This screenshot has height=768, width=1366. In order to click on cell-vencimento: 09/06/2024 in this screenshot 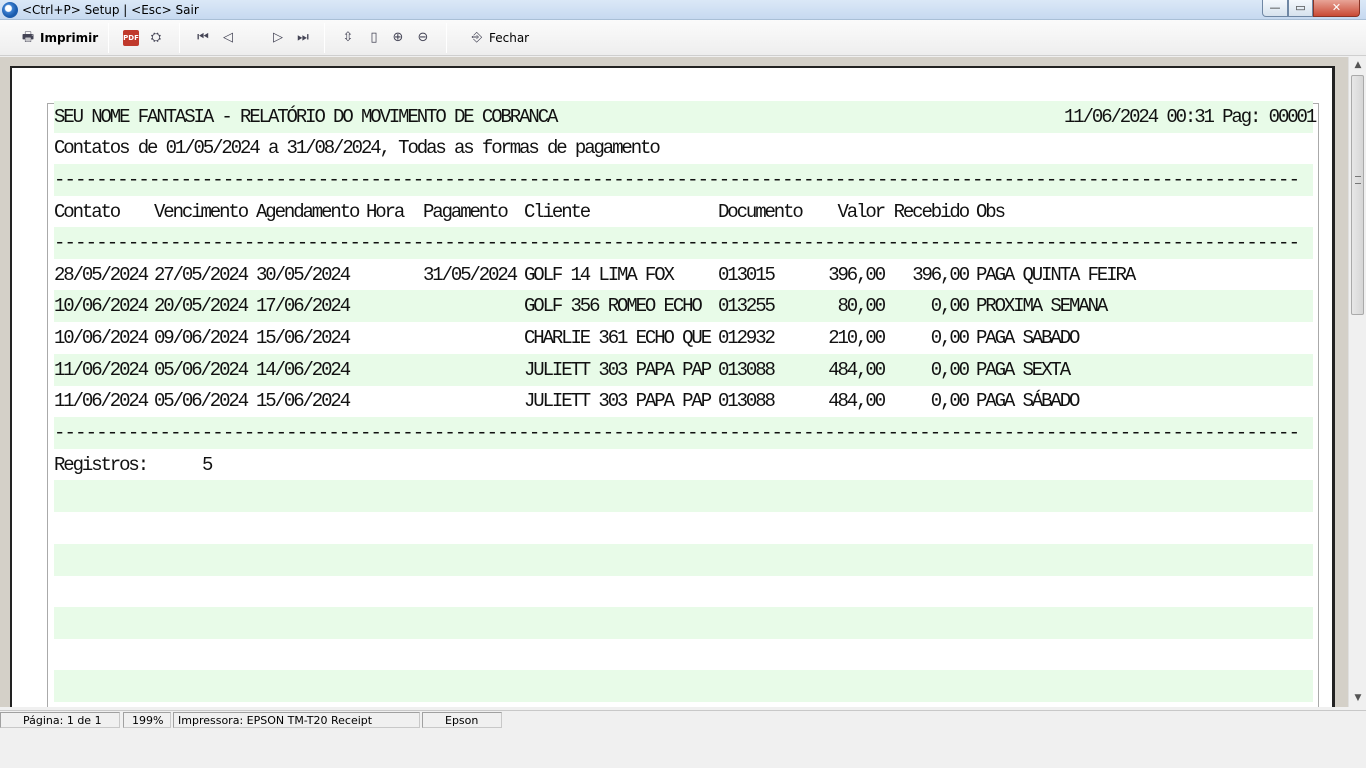, I will do `click(201, 338)`.